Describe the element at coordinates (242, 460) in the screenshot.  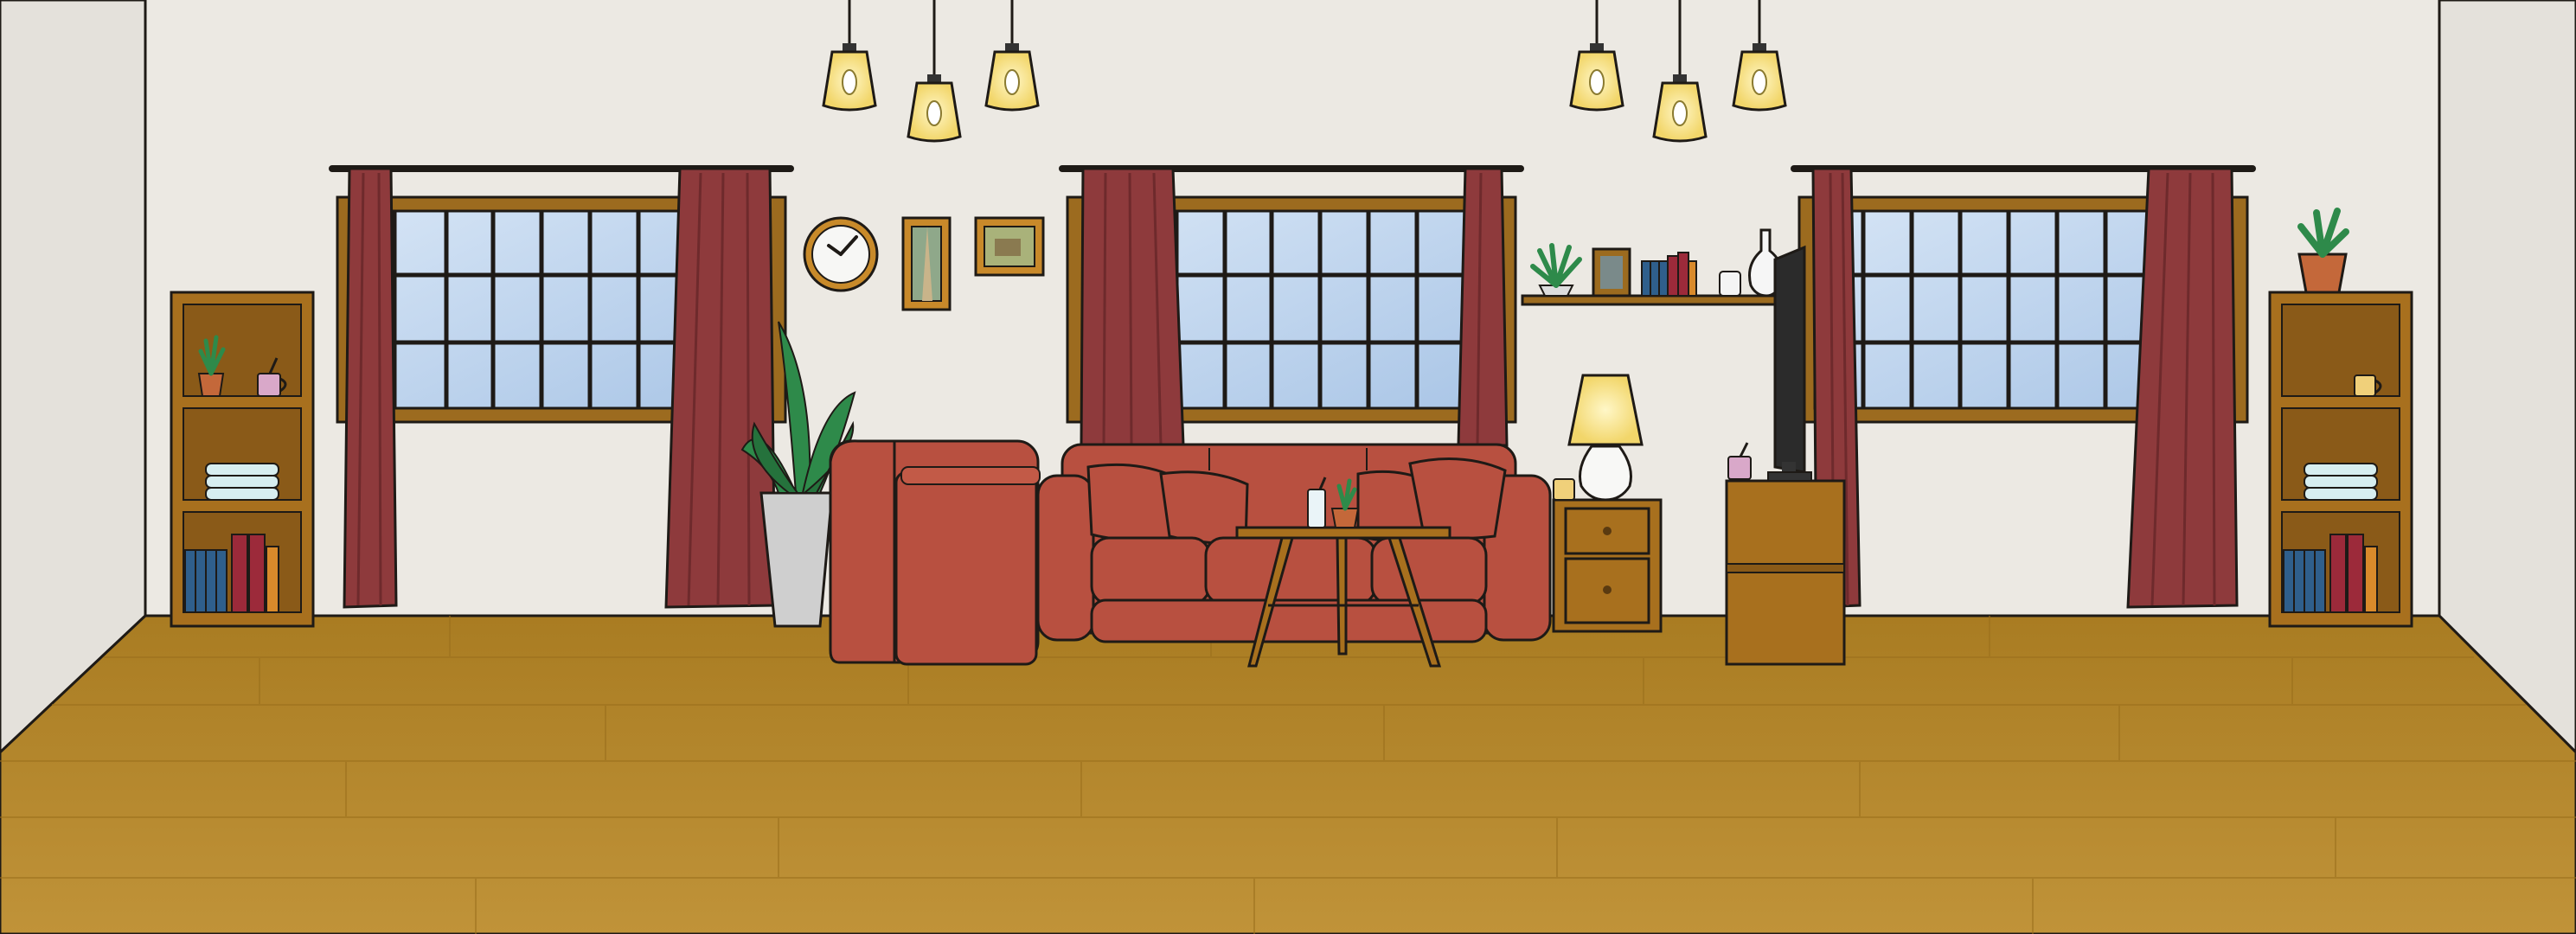
I see `bookshelf-left` at that location.